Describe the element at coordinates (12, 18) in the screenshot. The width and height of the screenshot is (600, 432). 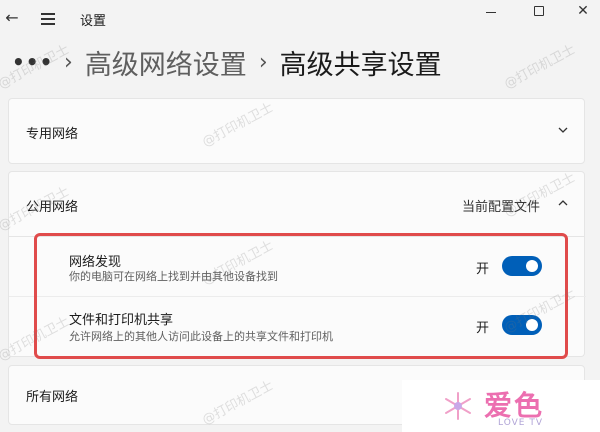
I see `back-arrow-icon: ←` at that location.